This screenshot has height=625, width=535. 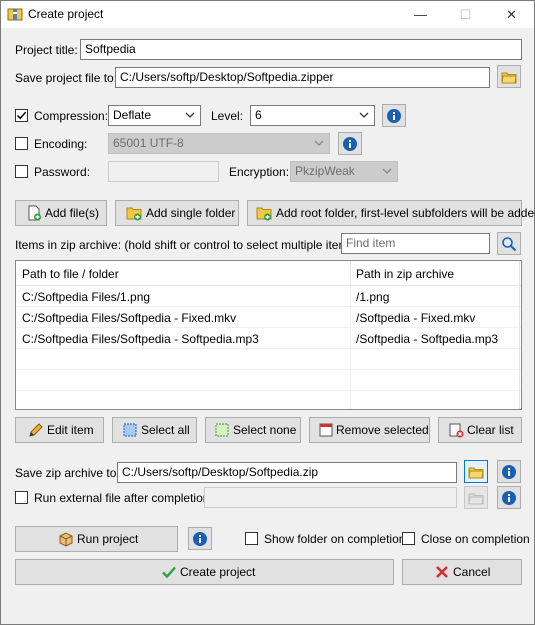 What do you see at coordinates (267, 14) in the screenshot?
I see `title-bar: Create project — ☐ ✕` at bounding box center [267, 14].